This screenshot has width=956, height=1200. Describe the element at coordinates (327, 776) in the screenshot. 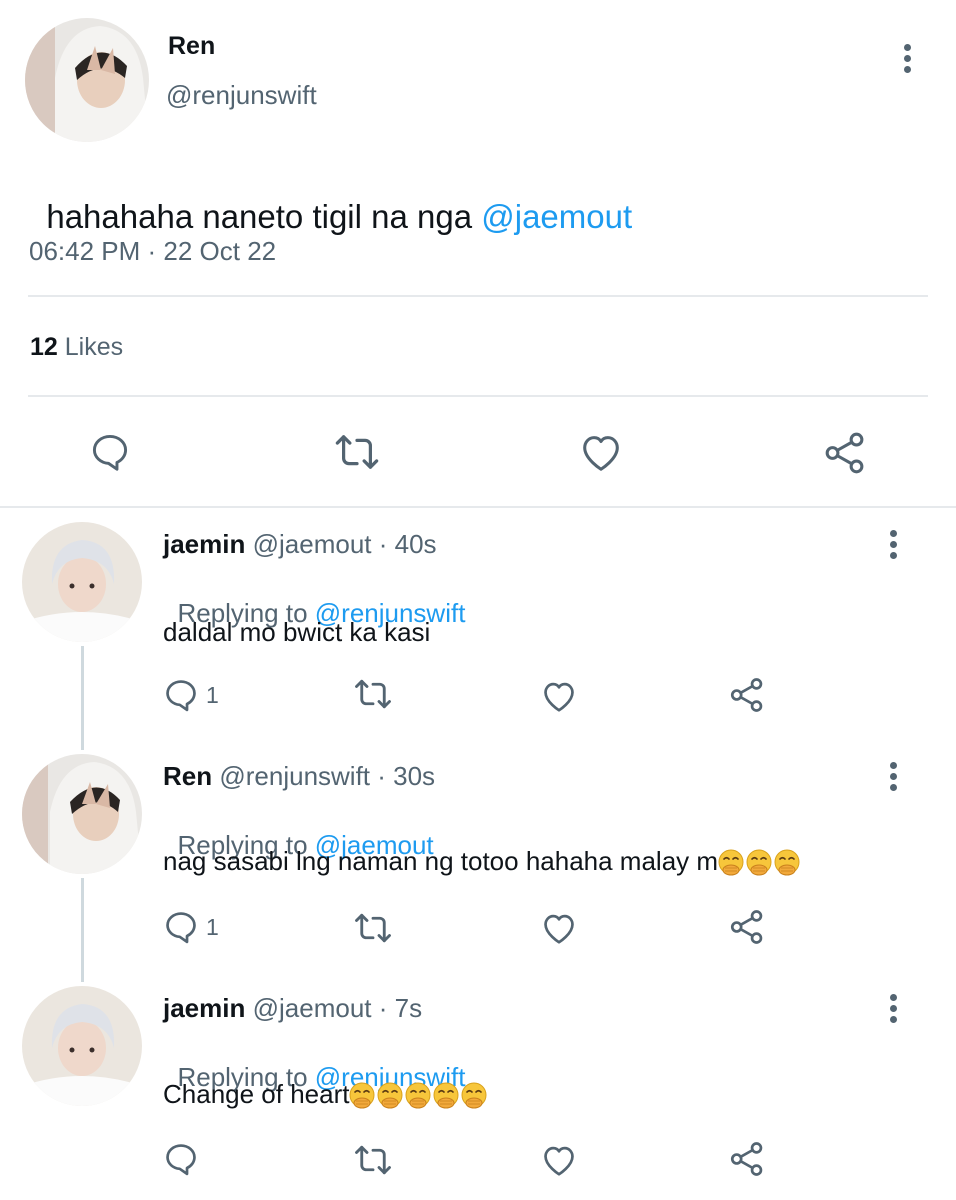

I see `reply-meta: @renjunswift · 30s` at that location.